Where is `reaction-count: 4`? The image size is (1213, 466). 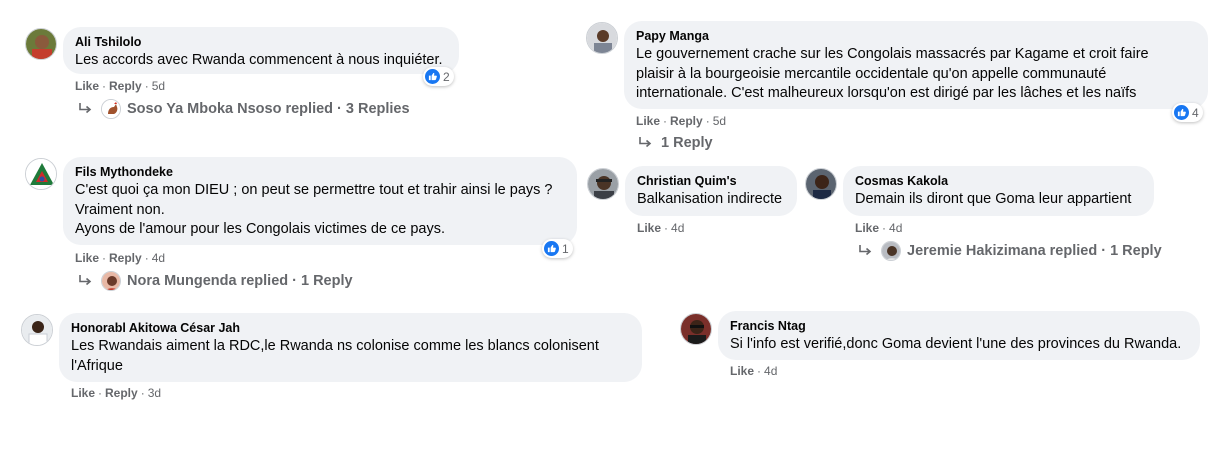
reaction-count: 4 is located at coordinates (1187, 112).